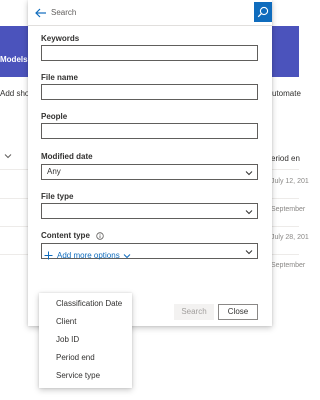  I want to click on column-header-period-end: eriod en, so click(285, 158).